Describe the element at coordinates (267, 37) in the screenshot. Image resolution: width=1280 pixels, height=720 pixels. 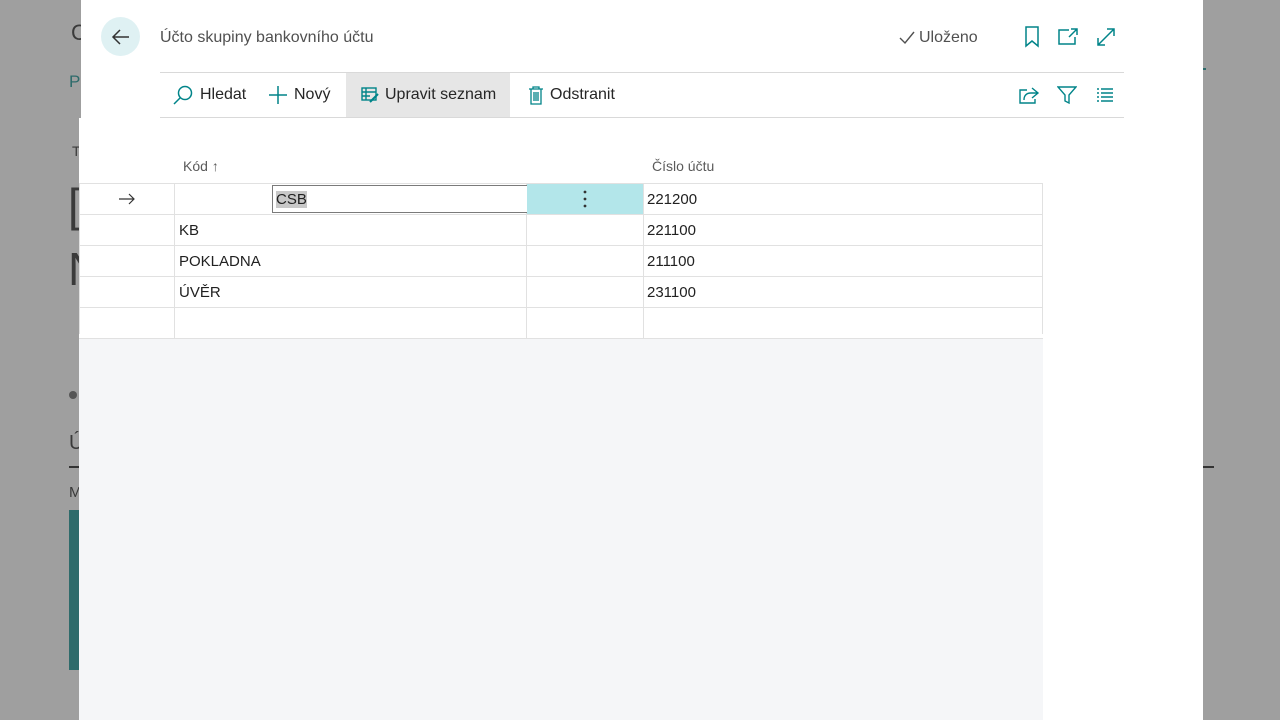
I see `page-title: Účto skupiny bankovního účtu` at that location.